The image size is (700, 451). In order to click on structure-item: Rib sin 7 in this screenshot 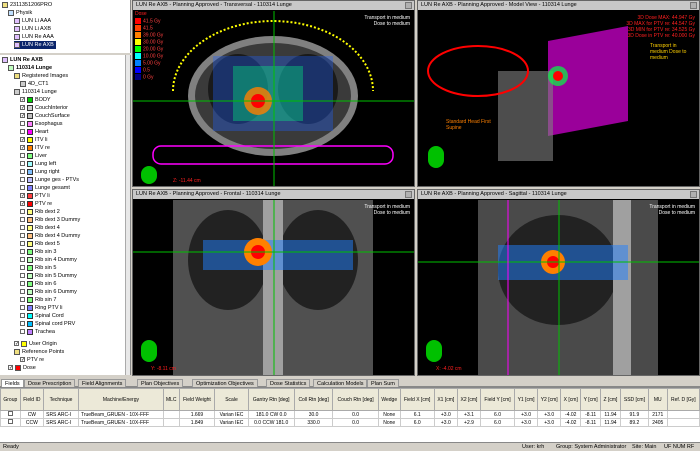, I will do `click(38, 300)`.